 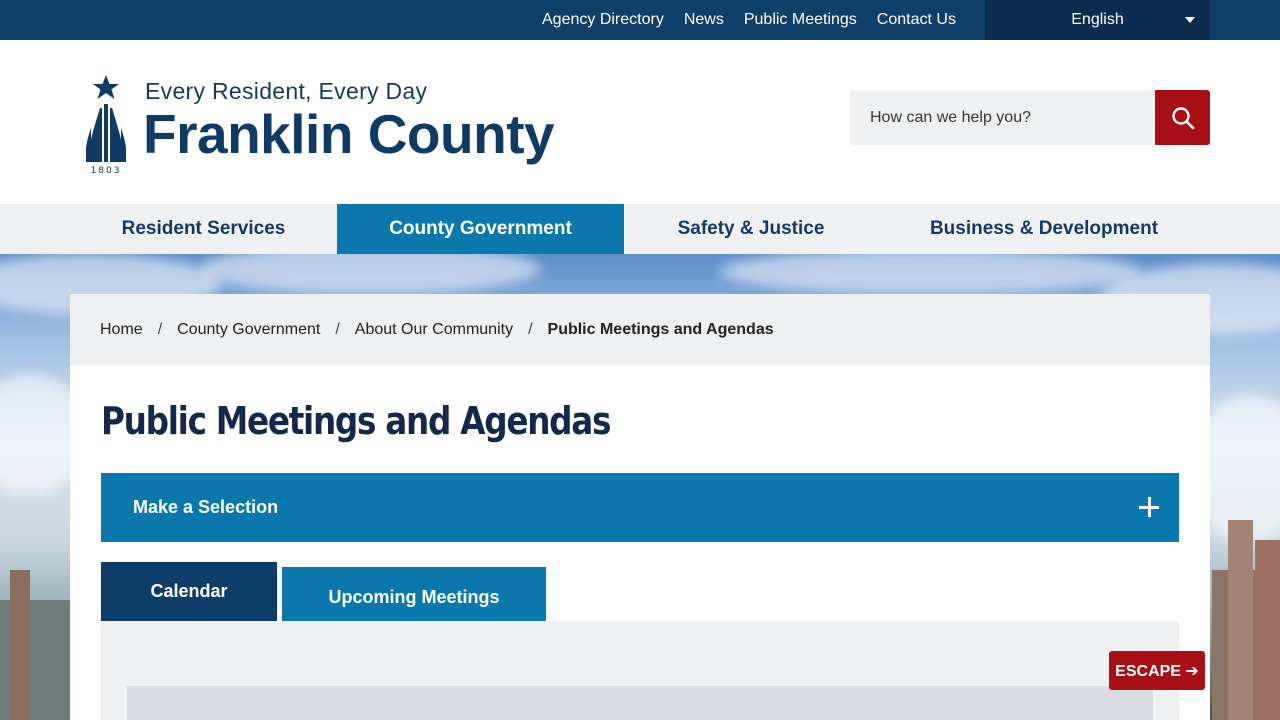 What do you see at coordinates (1149, 507) in the screenshot?
I see `plus-icon` at bounding box center [1149, 507].